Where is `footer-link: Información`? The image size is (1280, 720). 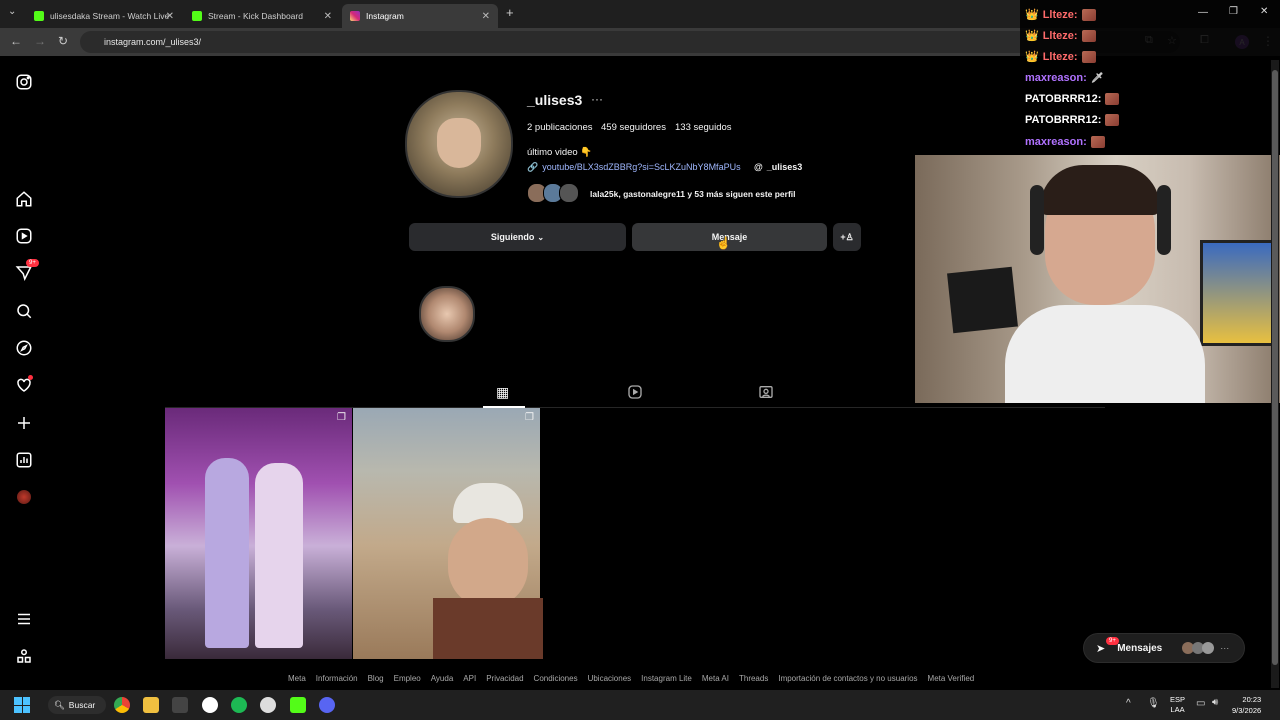 footer-link: Información is located at coordinates (337, 678).